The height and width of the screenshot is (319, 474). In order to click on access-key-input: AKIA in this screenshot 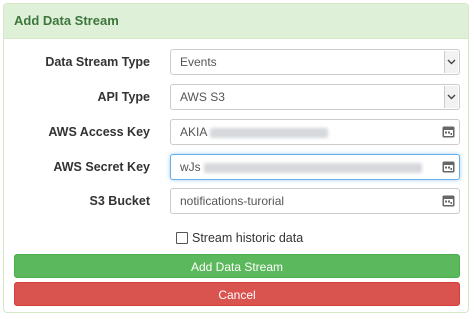, I will do `click(315, 132)`.